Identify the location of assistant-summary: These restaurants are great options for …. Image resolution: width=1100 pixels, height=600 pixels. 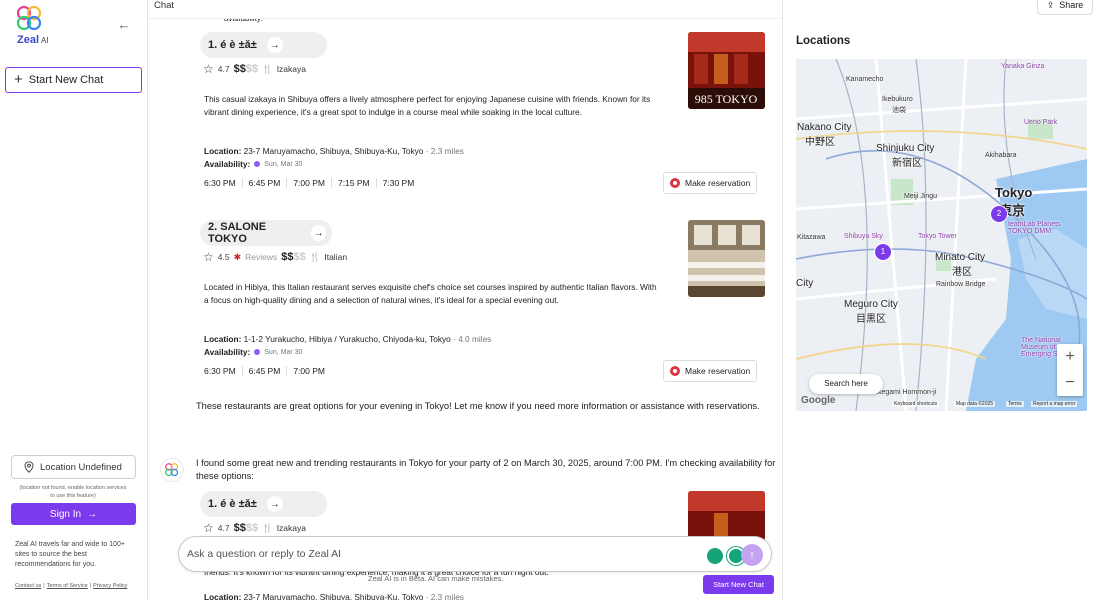
(478, 406).